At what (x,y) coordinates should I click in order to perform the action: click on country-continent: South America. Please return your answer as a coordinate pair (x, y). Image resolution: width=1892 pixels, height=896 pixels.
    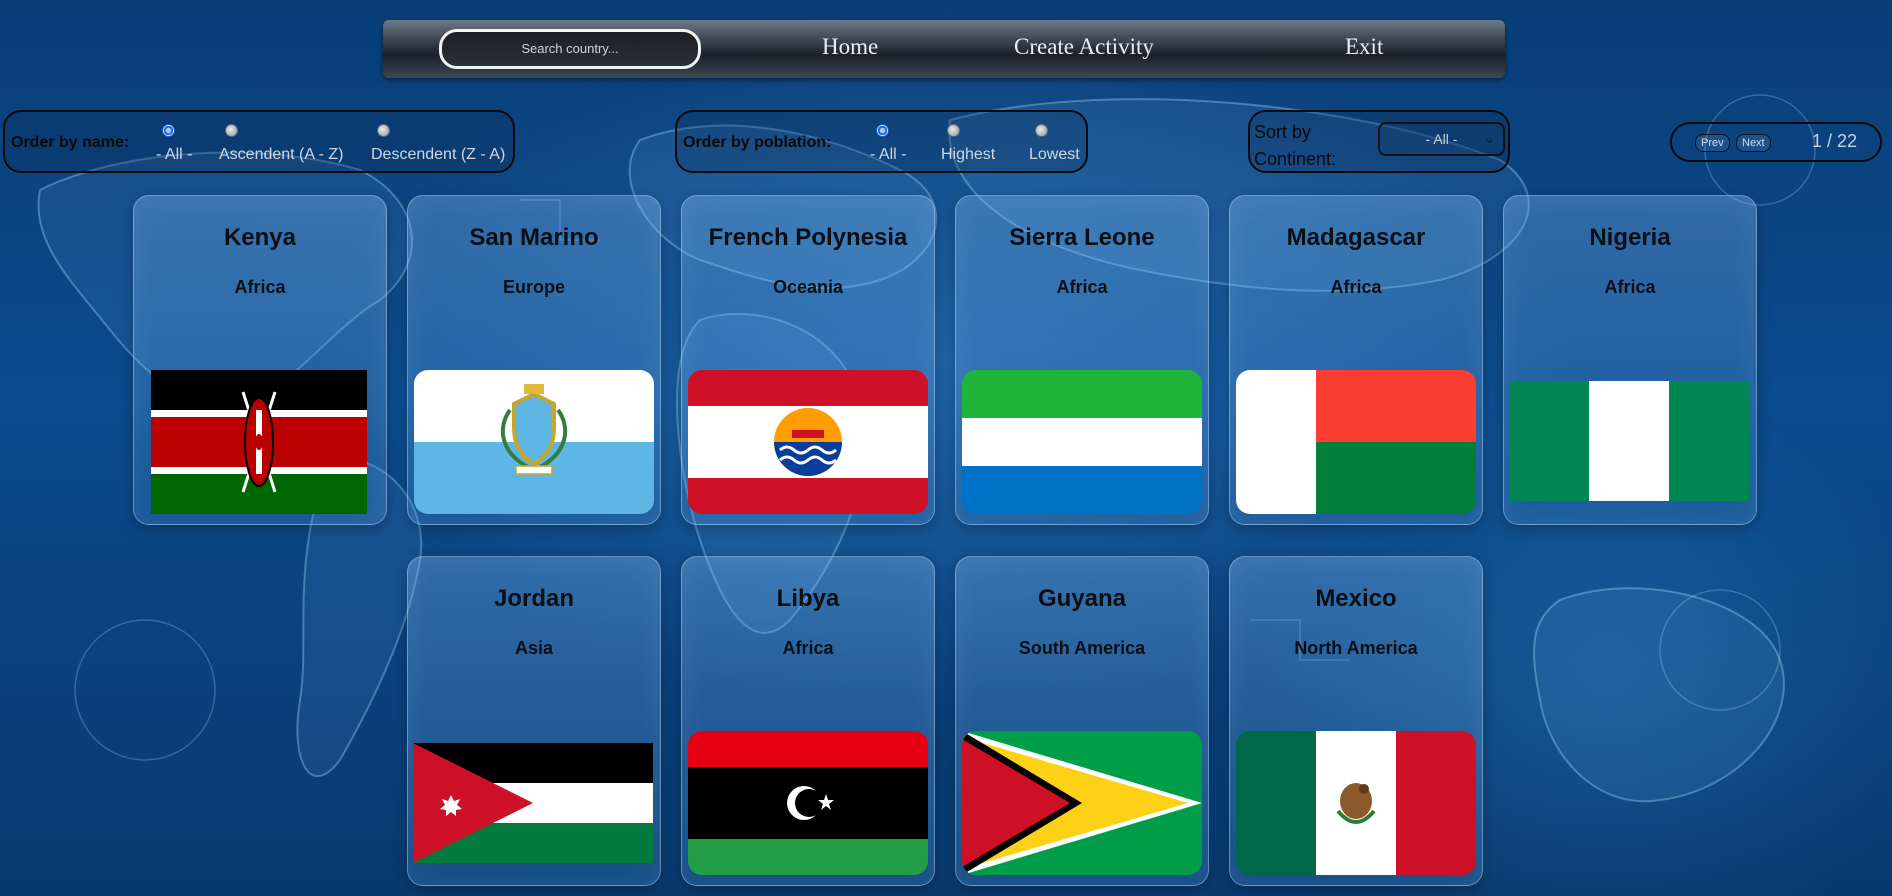
    Looking at the image, I should click on (1082, 648).